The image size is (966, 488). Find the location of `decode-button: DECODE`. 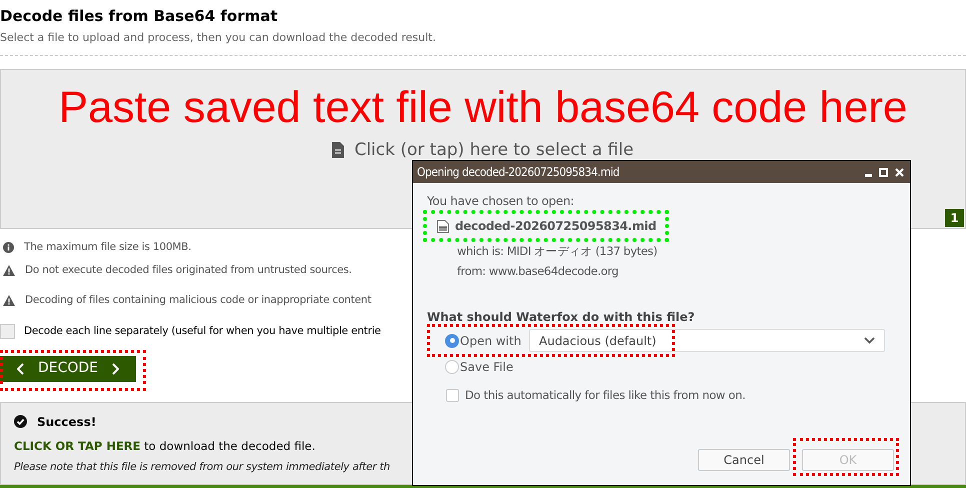

decode-button: DECODE is located at coordinates (68, 369).